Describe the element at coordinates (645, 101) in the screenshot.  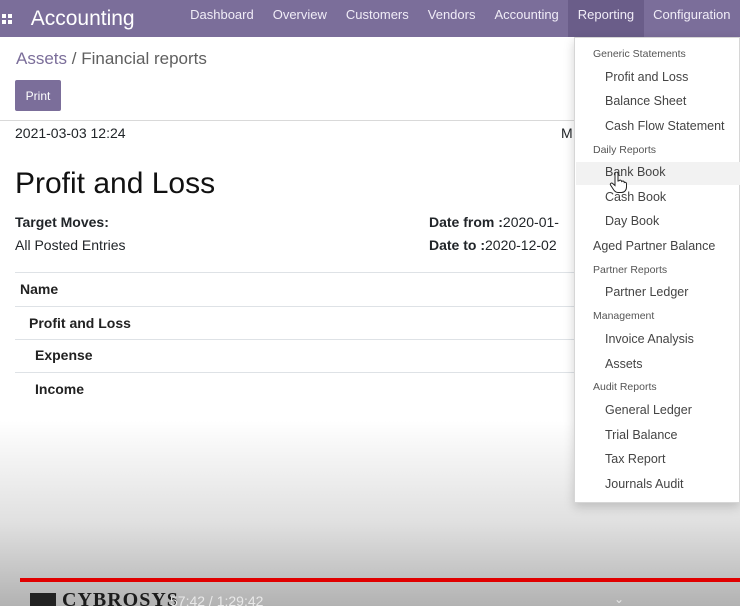
I see `menu-item-balance-sheet: Balance Sheet` at that location.